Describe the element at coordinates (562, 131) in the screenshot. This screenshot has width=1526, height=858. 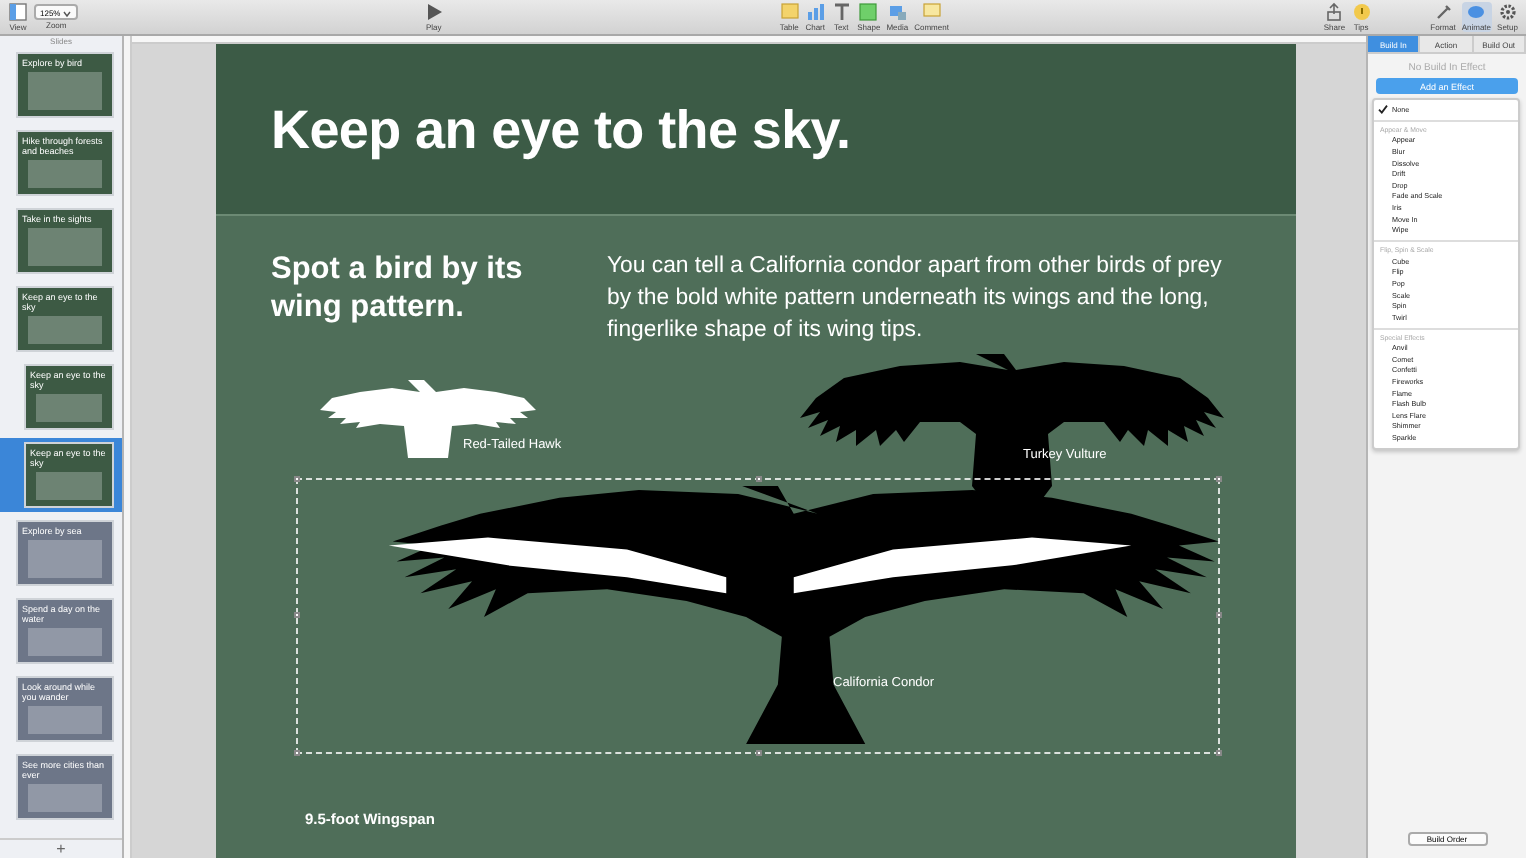
I see `slide-title: Keep an eye to the sky.` at that location.